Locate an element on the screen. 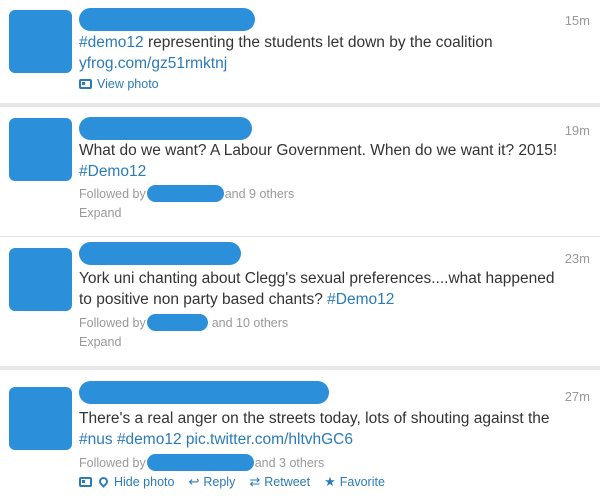  view-photo-label: View photo is located at coordinates (128, 84).